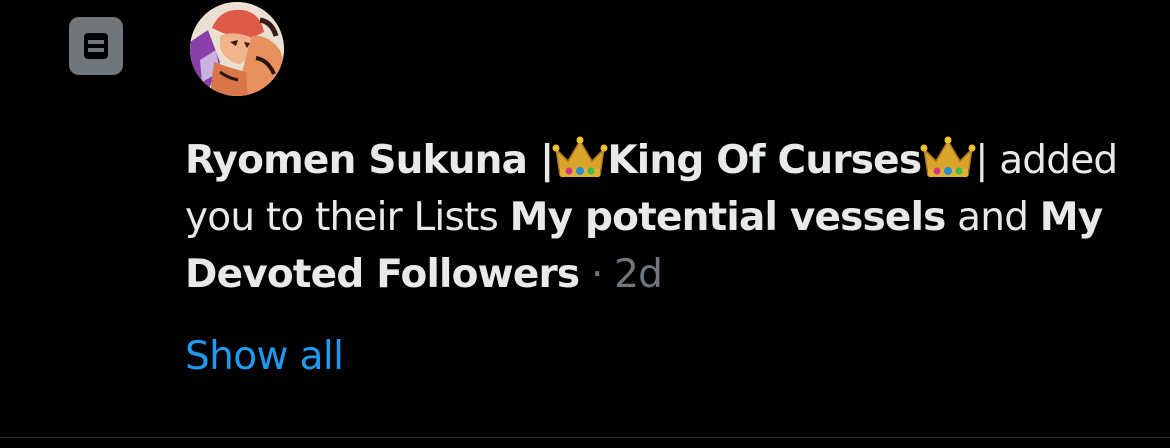  I want to click on show-all-link: Show all, so click(264, 357).